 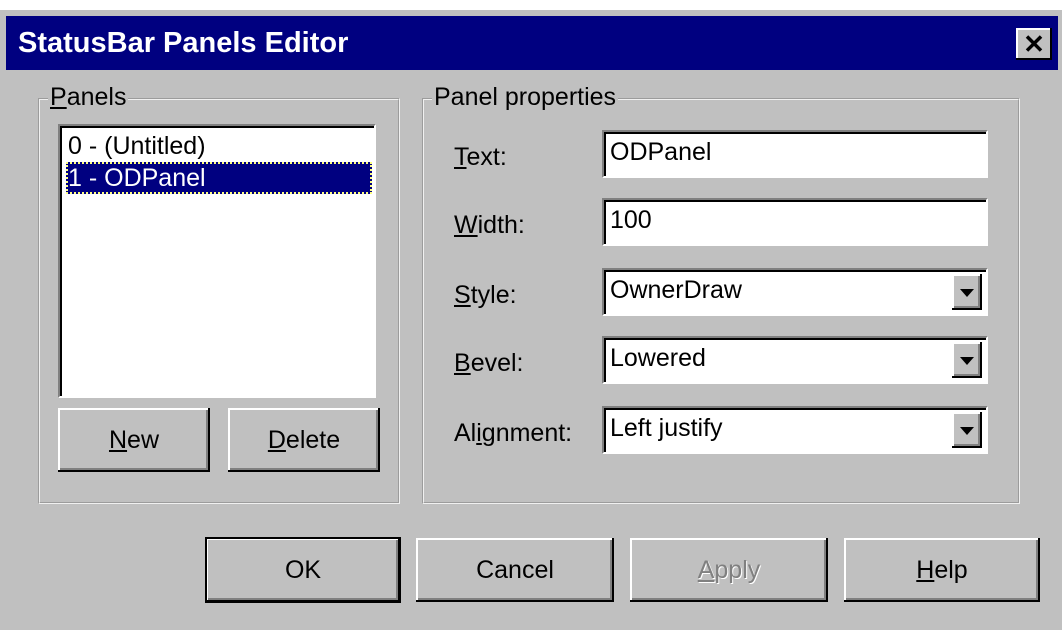 What do you see at coordinates (183, 43) in the screenshot?
I see `window-title: StatusBar Panels Editor` at bounding box center [183, 43].